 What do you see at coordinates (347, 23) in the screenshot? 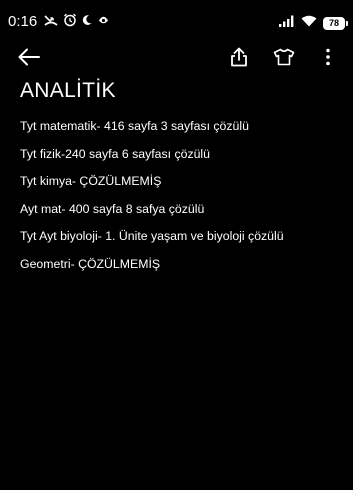
I see `battery-cap` at bounding box center [347, 23].